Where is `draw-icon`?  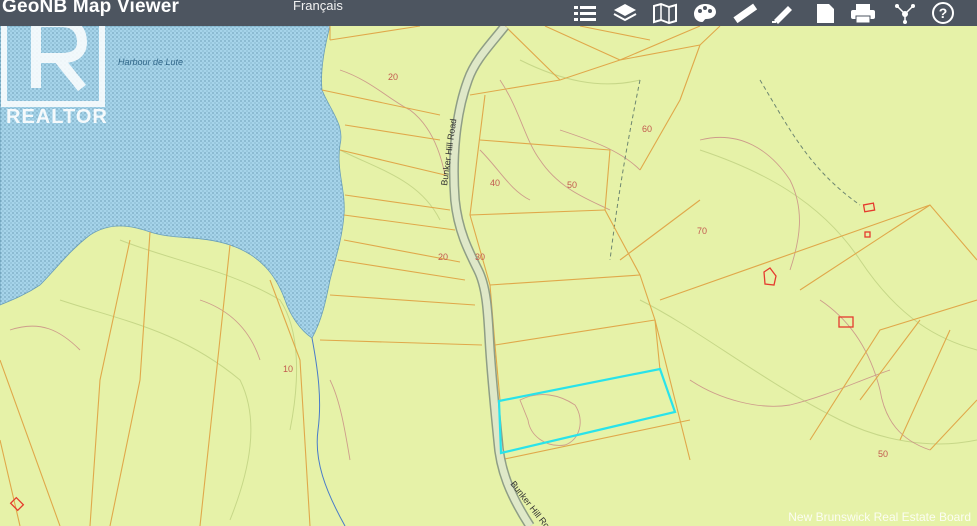 draw-icon is located at coordinates (782, 15).